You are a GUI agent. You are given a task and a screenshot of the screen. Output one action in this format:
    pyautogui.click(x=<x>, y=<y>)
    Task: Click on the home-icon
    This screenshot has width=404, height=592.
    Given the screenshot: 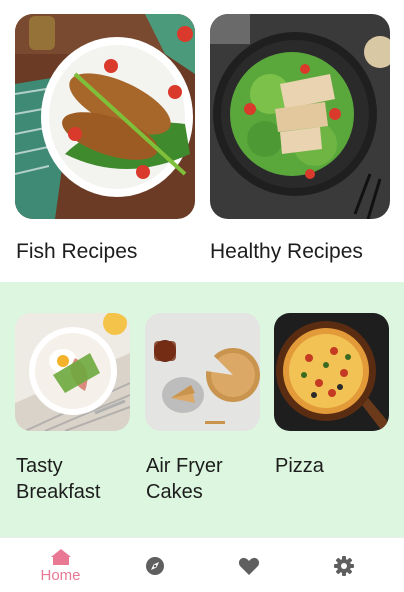 What is the action you would take?
    pyautogui.click(x=60, y=556)
    